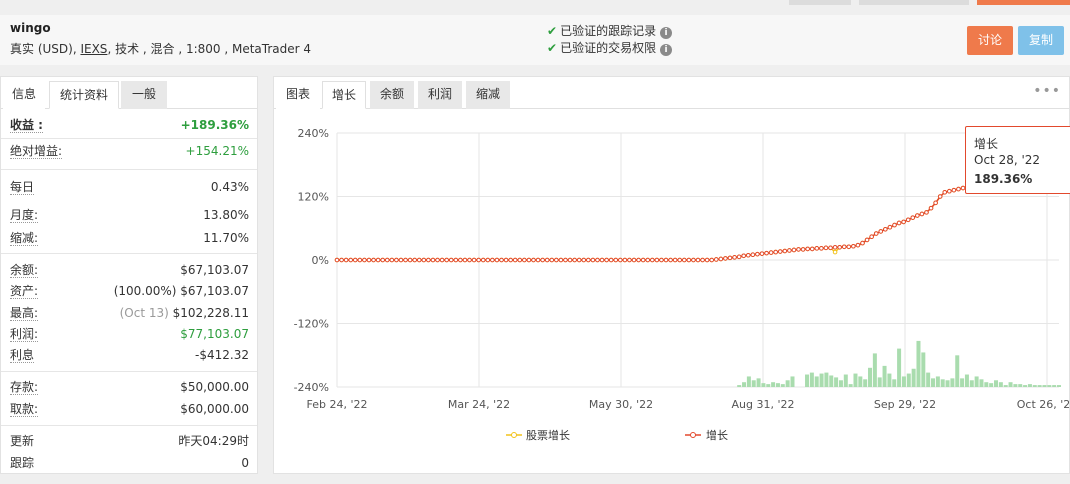 The height and width of the screenshot is (484, 1070). Describe the element at coordinates (344, 95) in the screenshot. I see `tab-growth: 增长` at that location.